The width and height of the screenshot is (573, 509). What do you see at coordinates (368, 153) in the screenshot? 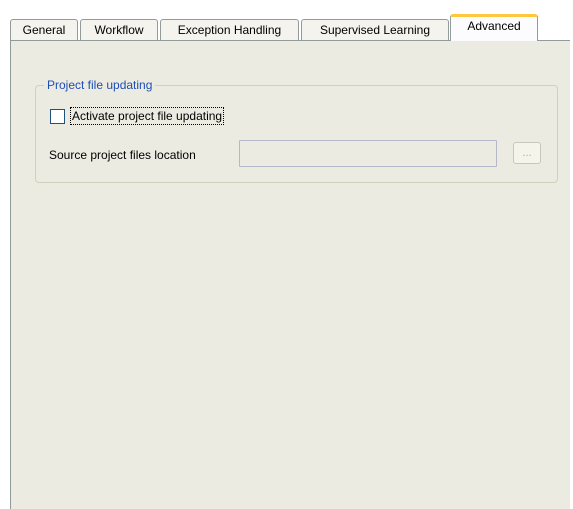
I see `source-location-input` at bounding box center [368, 153].